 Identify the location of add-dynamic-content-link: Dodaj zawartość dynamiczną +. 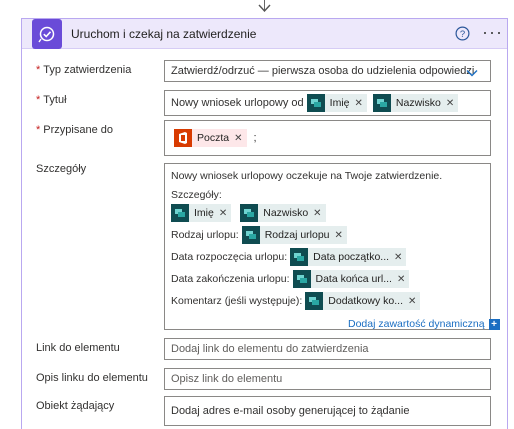
(424, 324).